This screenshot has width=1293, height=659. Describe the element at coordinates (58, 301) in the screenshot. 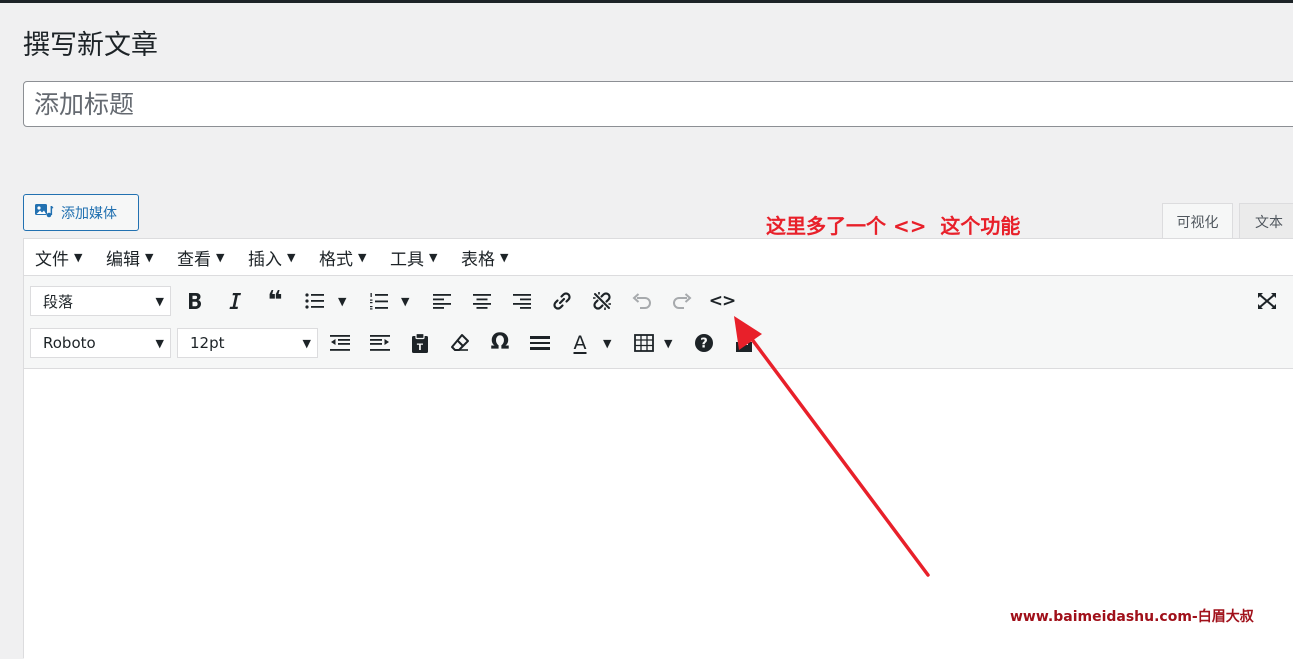

I see `paragraph-format-value: 段落` at that location.